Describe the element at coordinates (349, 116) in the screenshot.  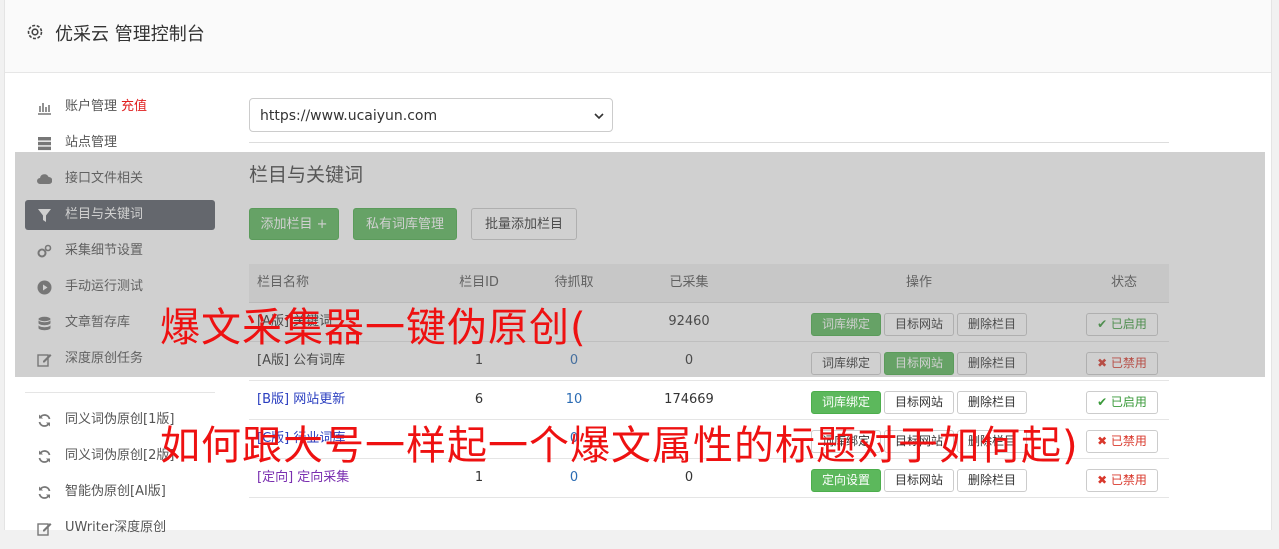
I see `site-select-value: https://www.ucaiyun.com` at that location.